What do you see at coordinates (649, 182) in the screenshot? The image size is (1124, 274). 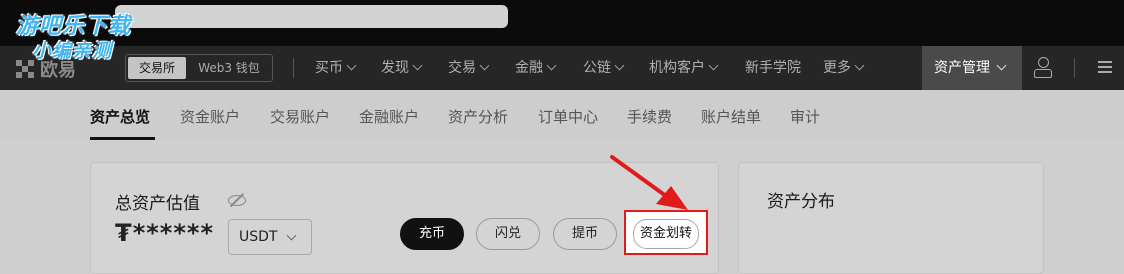 I see `red-arrow-icon` at bounding box center [649, 182].